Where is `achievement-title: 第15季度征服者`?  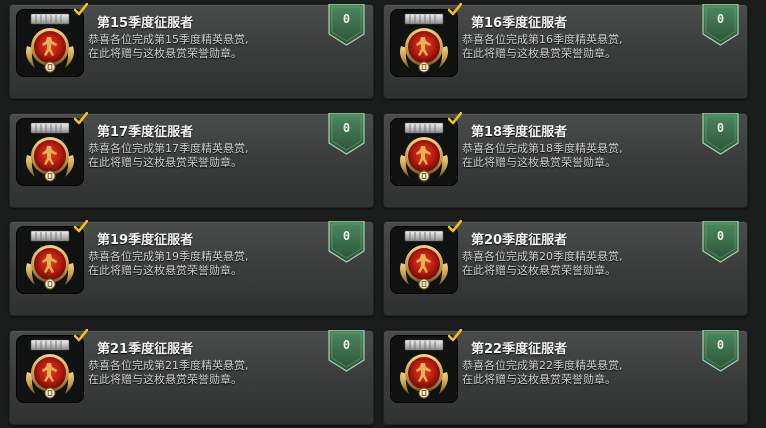 achievement-title: 第15季度征服者 is located at coordinates (145, 23).